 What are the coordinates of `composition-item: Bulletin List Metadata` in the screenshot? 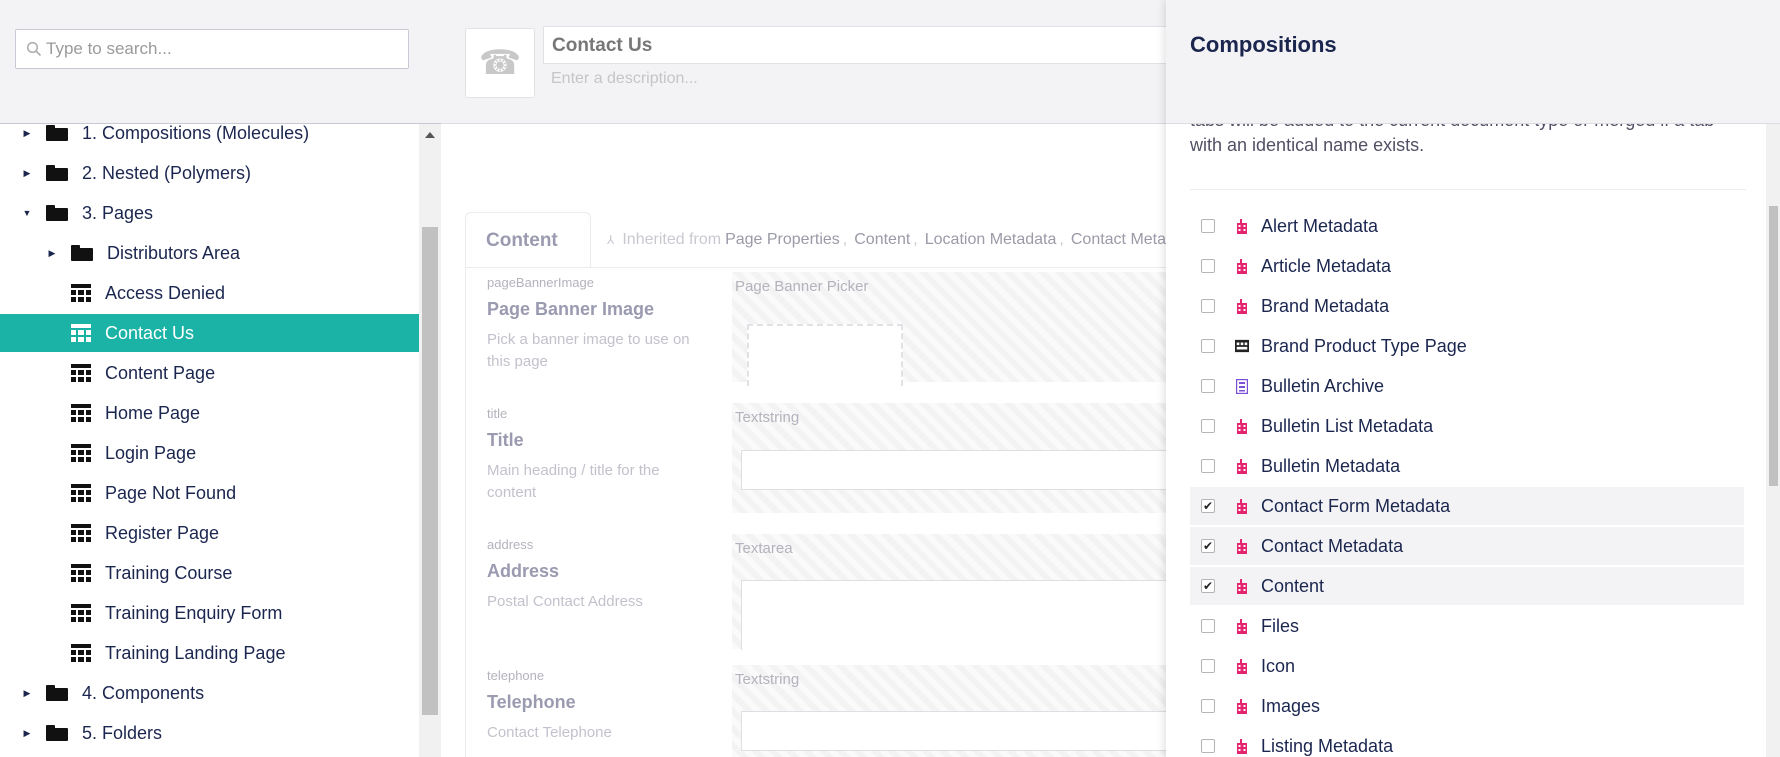 It's located at (1467, 426).